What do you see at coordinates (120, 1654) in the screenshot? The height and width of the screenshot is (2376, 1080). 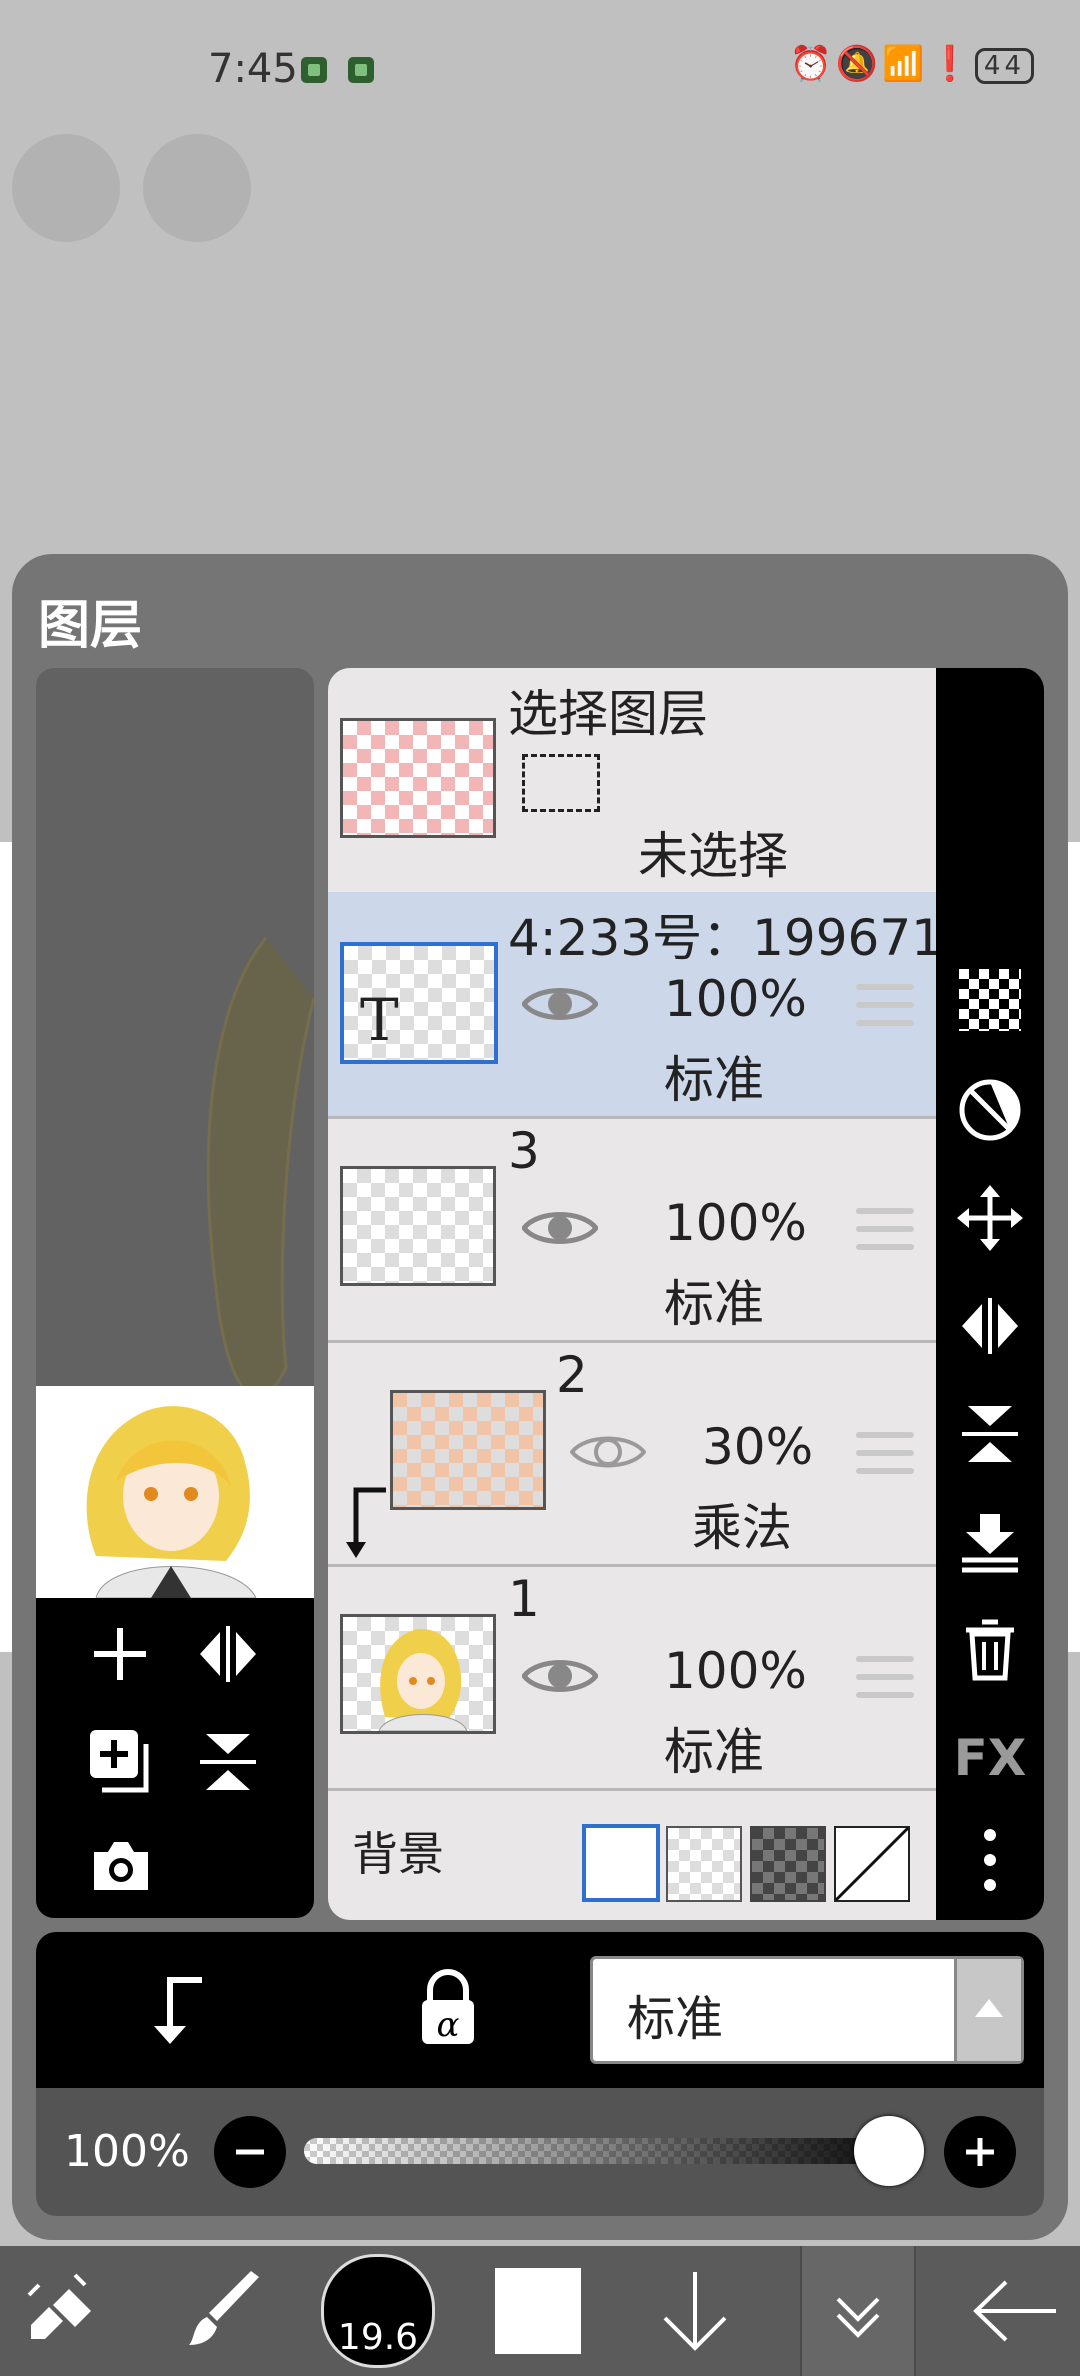 I see `add-layer-icon` at bounding box center [120, 1654].